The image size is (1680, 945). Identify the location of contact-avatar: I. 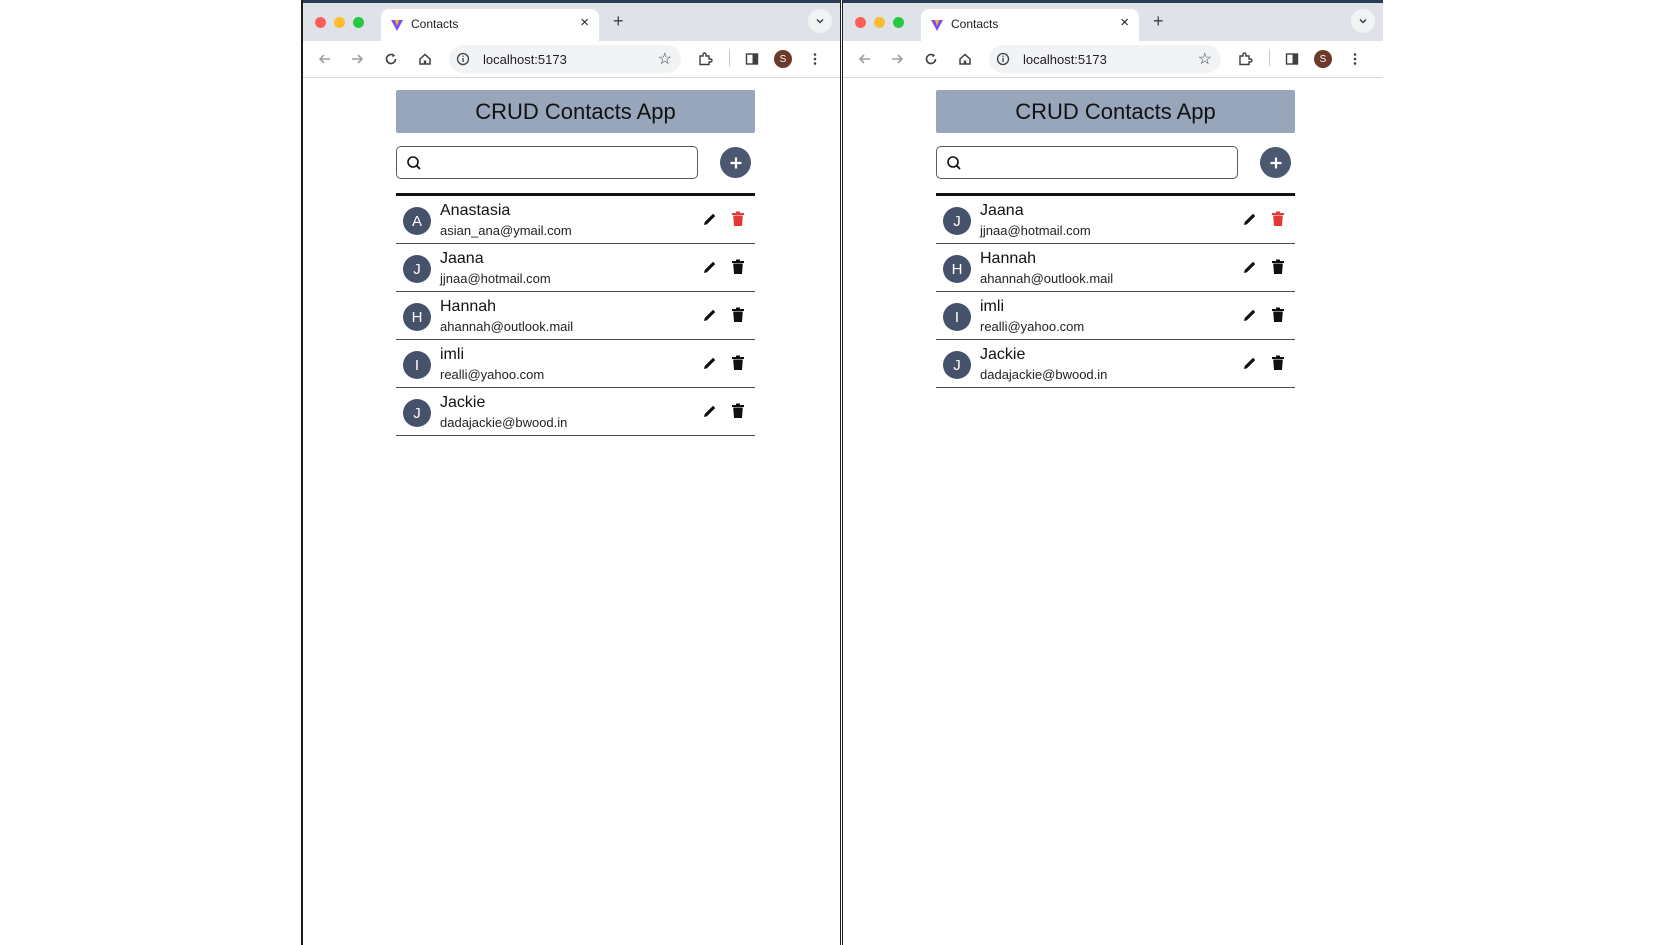
(417, 365).